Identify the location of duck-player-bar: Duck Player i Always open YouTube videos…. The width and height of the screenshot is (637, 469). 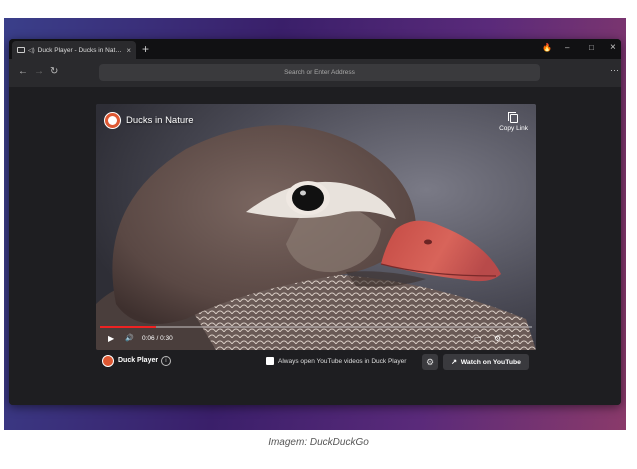
(316, 362).